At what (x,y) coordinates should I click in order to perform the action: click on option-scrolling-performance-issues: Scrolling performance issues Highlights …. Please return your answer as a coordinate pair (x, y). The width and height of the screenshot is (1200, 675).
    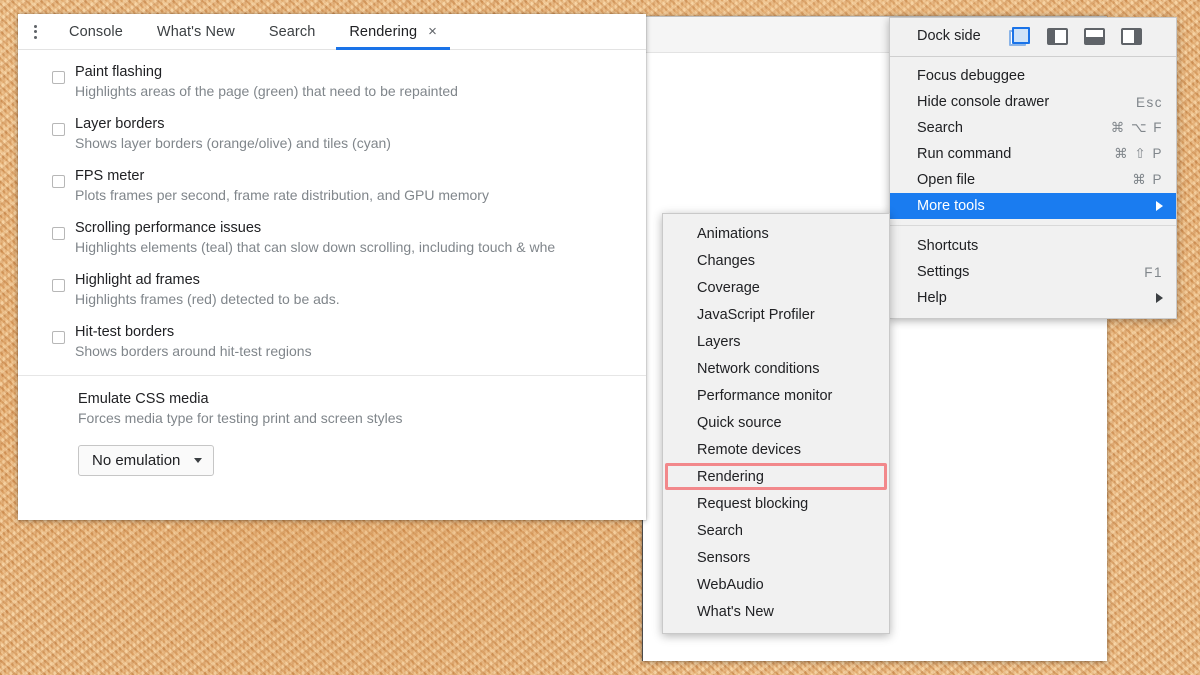
    Looking at the image, I should click on (332, 238).